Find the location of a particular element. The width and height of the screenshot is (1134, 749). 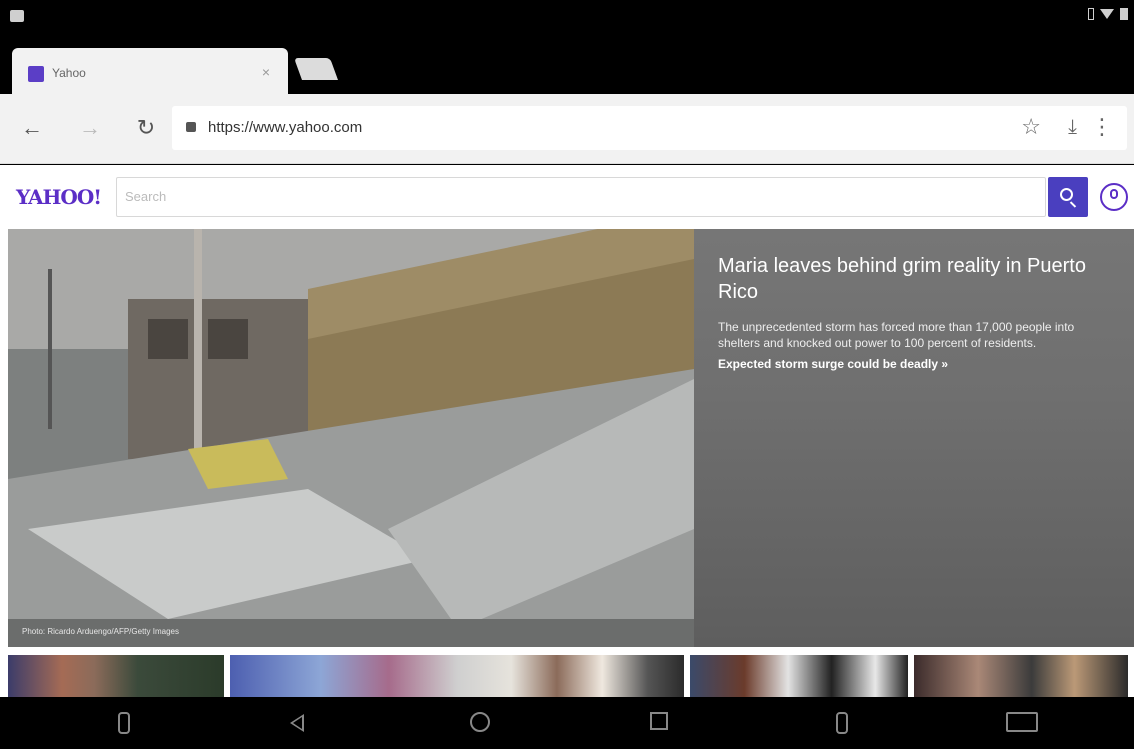

wifi-icon is located at coordinates (1107, 14).